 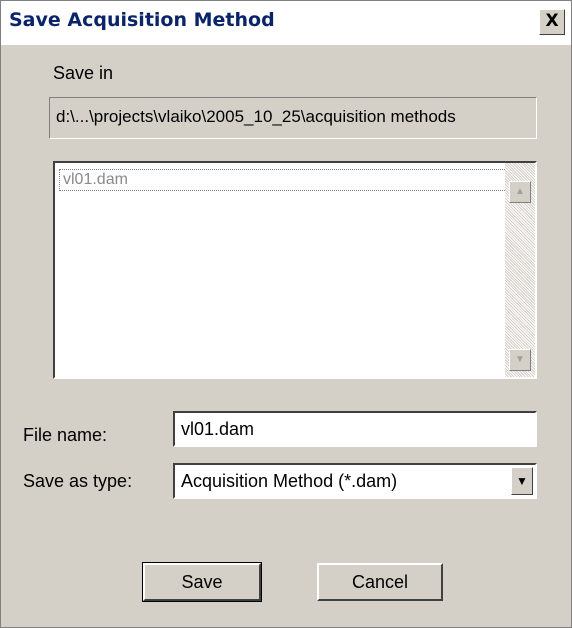 What do you see at coordinates (202, 582) in the screenshot?
I see `save-button: Save` at bounding box center [202, 582].